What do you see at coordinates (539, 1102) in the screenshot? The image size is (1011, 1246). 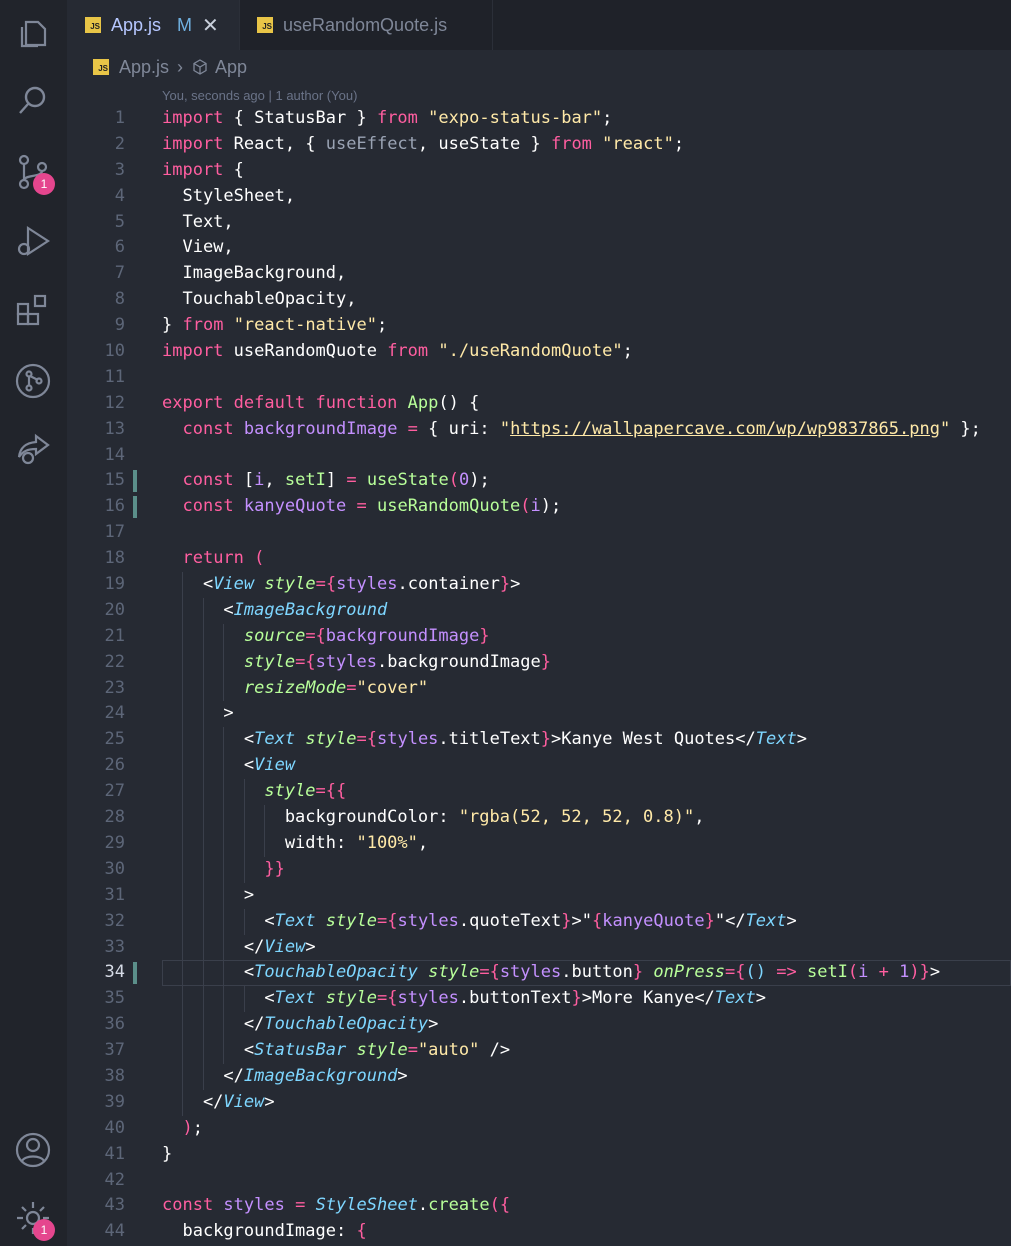 I see `code-line: 39 </View>` at bounding box center [539, 1102].